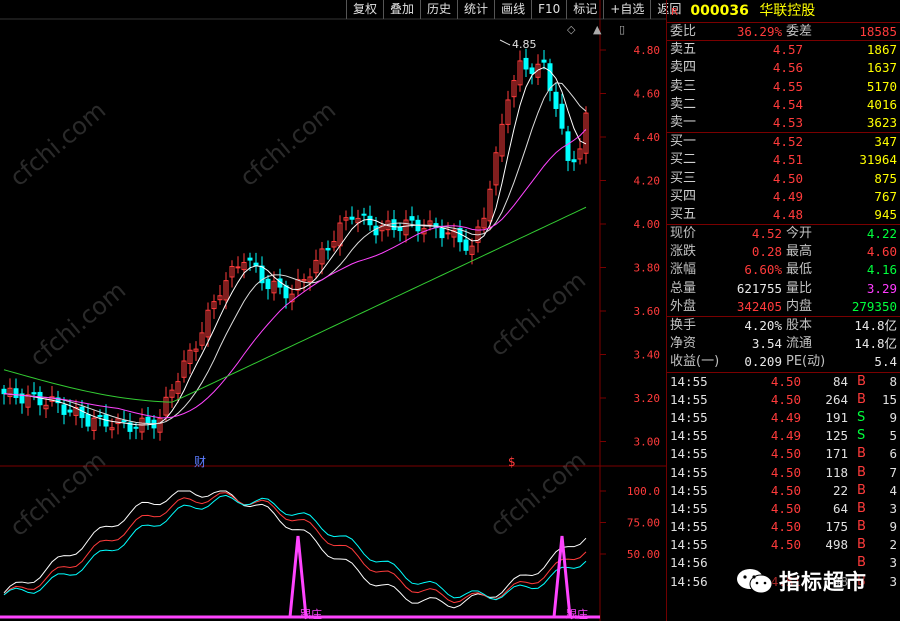 Image resolution: width=900 pixels, height=621 pixels. What do you see at coordinates (647, 311) in the screenshot?
I see `price-axis-label: 3.60` at bounding box center [647, 311].